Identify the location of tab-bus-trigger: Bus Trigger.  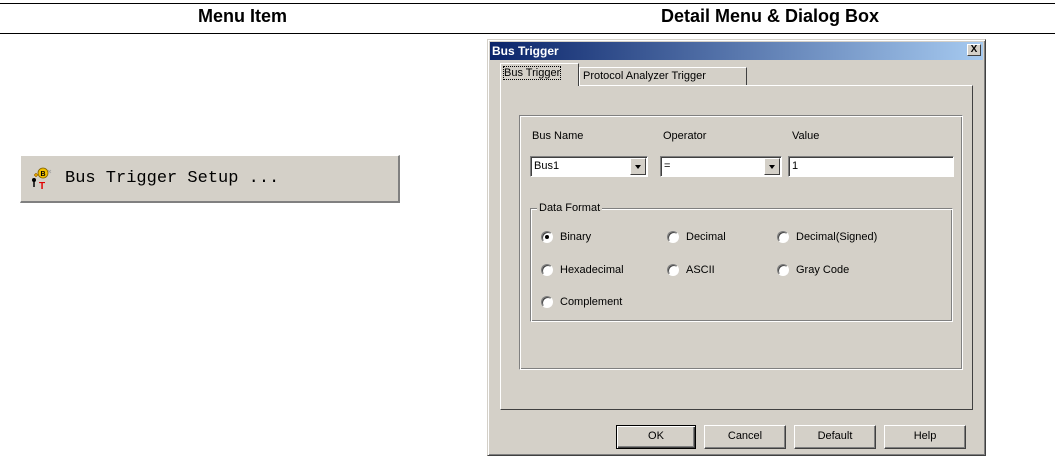
(539, 74).